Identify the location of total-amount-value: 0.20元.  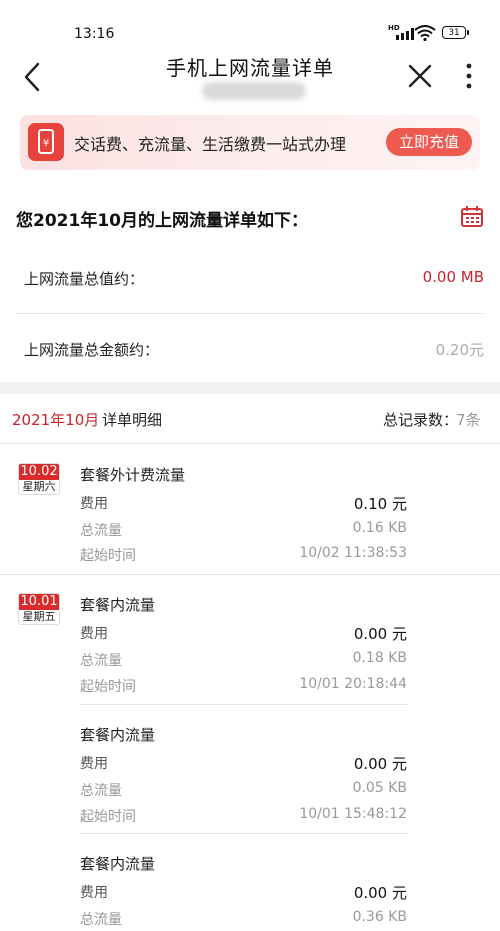
(459, 350).